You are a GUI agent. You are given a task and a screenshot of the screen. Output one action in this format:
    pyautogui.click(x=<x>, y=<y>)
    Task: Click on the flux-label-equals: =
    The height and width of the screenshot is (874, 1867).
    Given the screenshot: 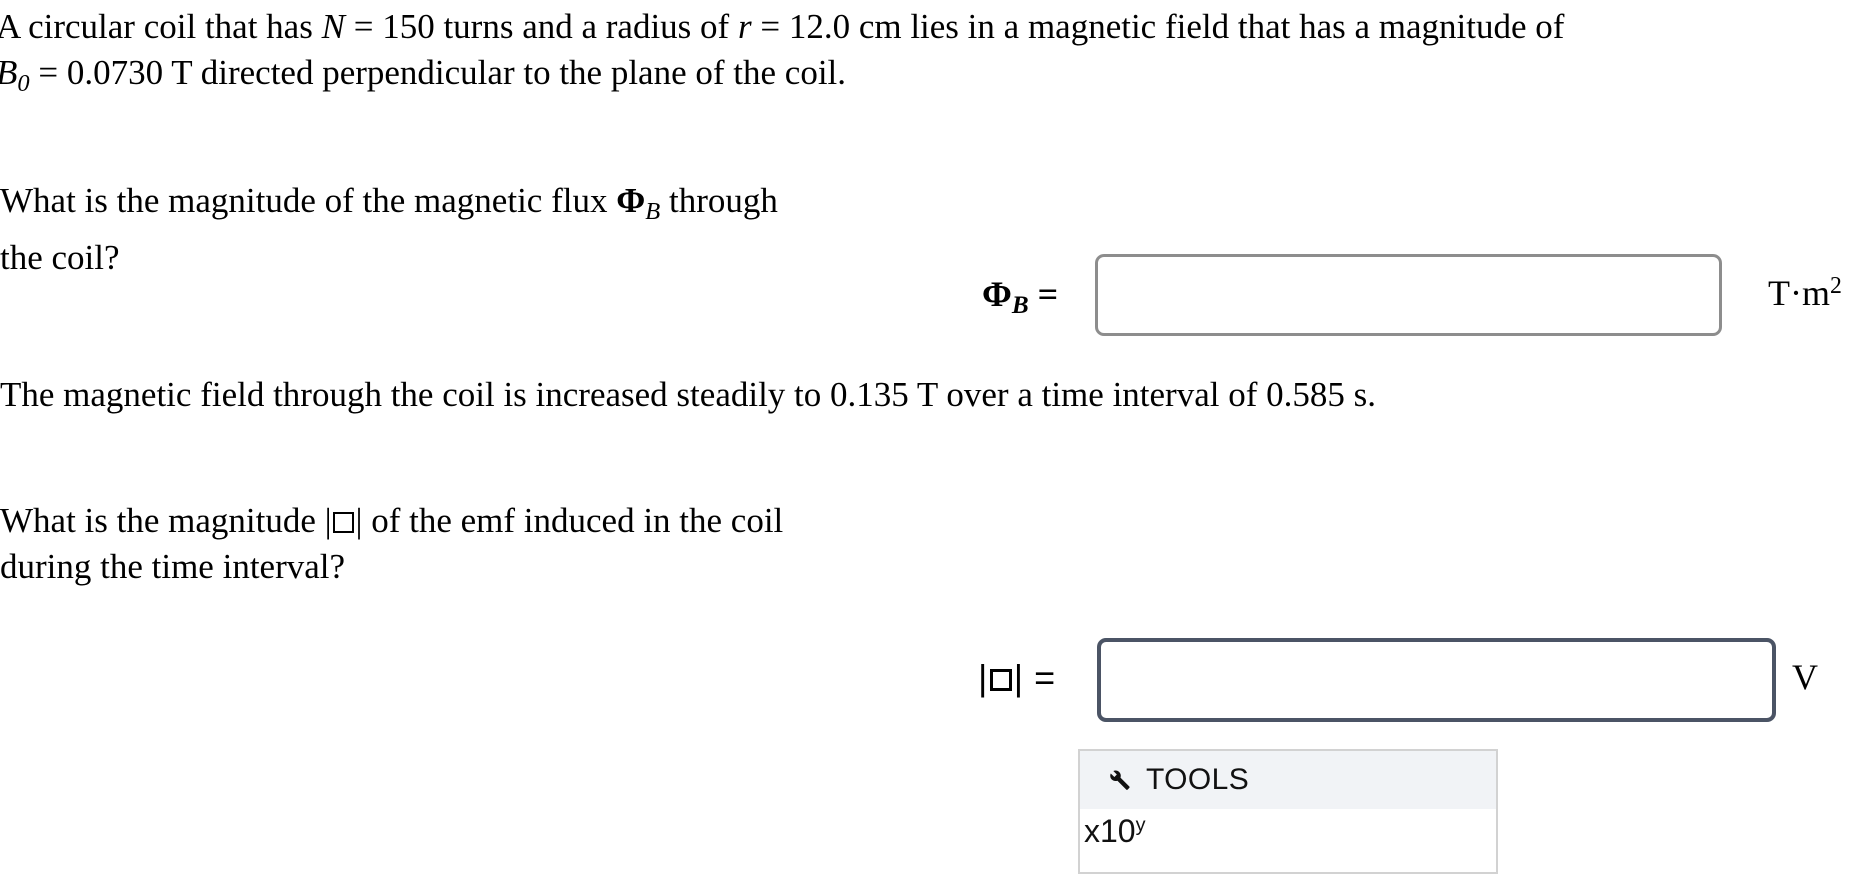 What is the action you would take?
    pyautogui.click(x=1043, y=294)
    